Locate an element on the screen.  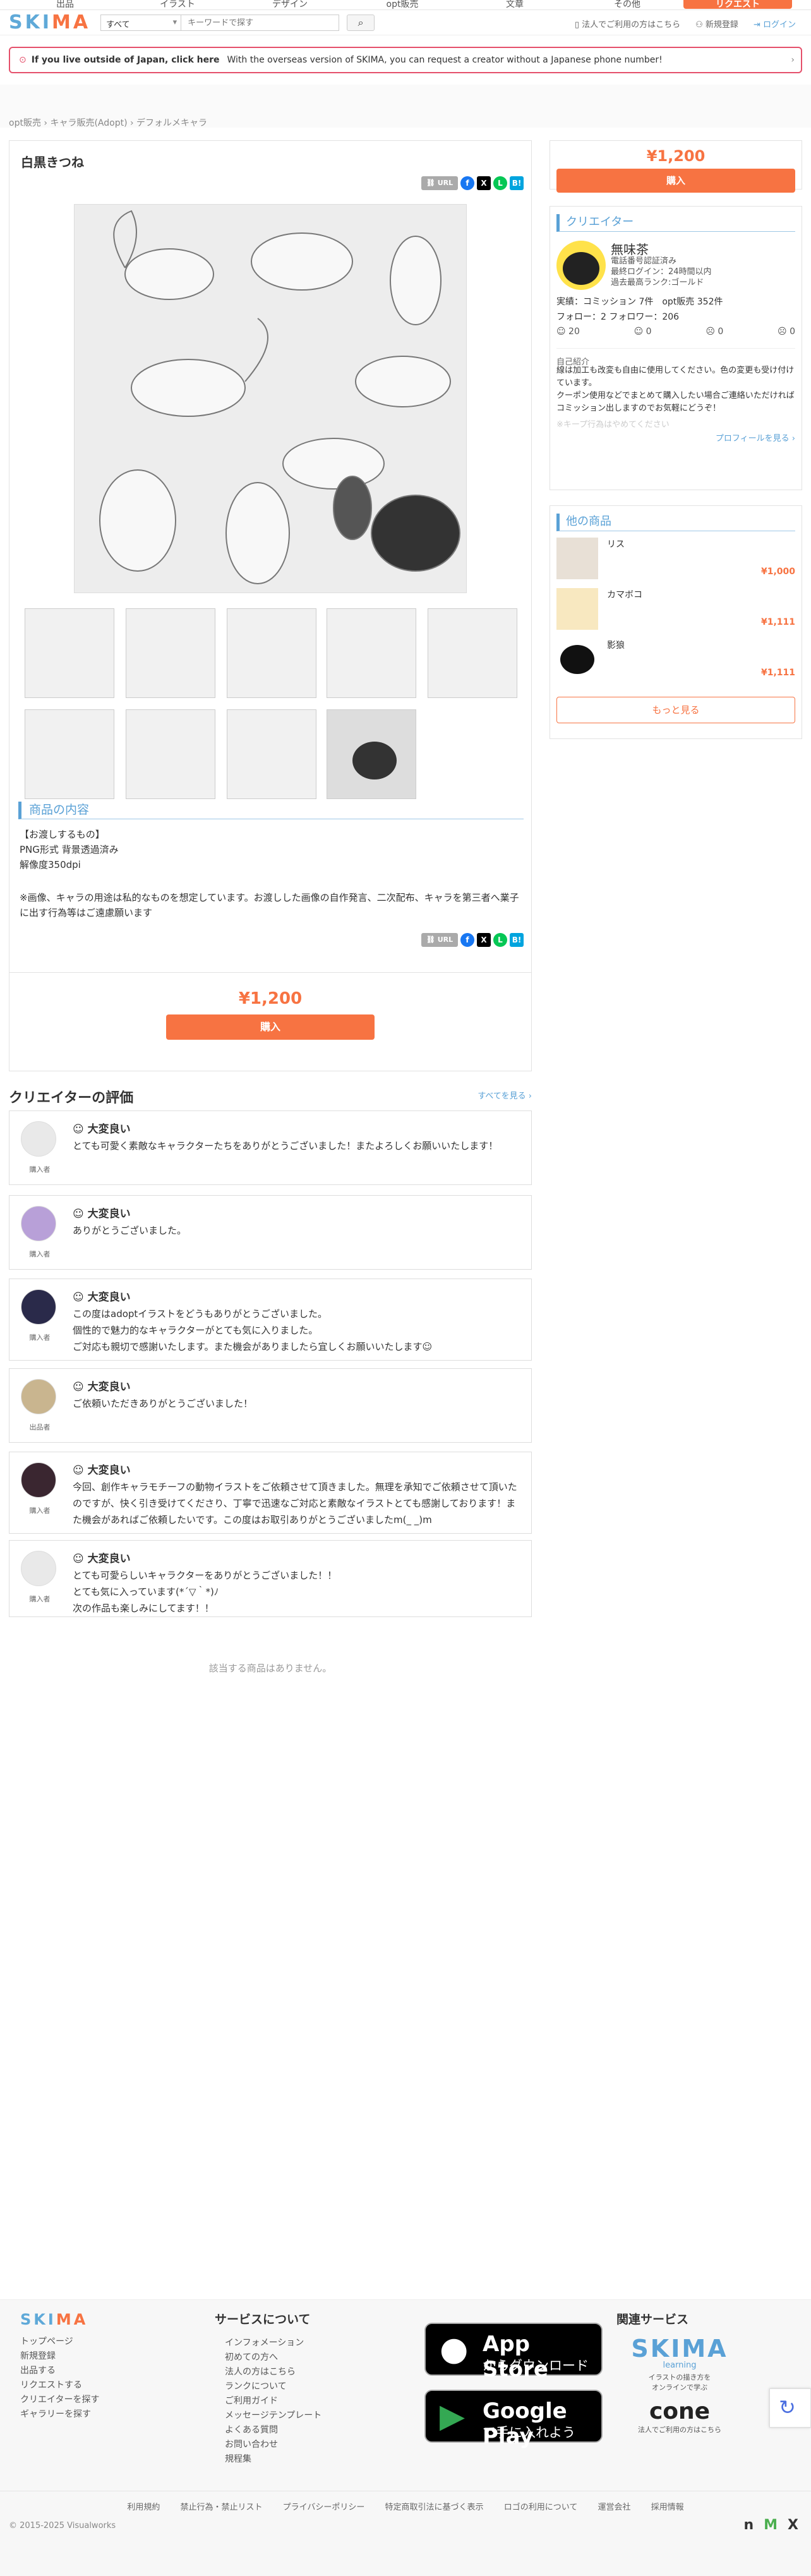
footer-link: お問い合わせ is located at coordinates (273, 2445).